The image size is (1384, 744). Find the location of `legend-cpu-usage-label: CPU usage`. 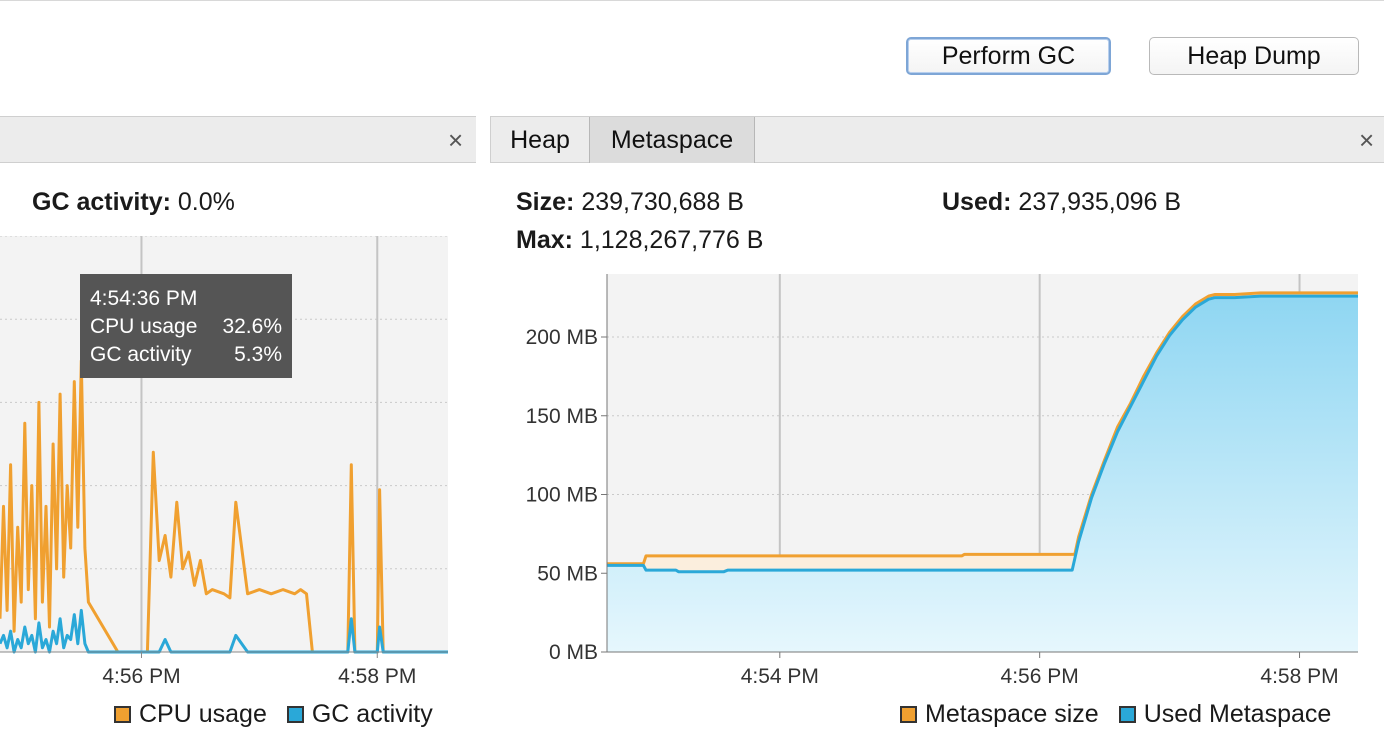

legend-cpu-usage-label: CPU usage is located at coordinates (203, 714).